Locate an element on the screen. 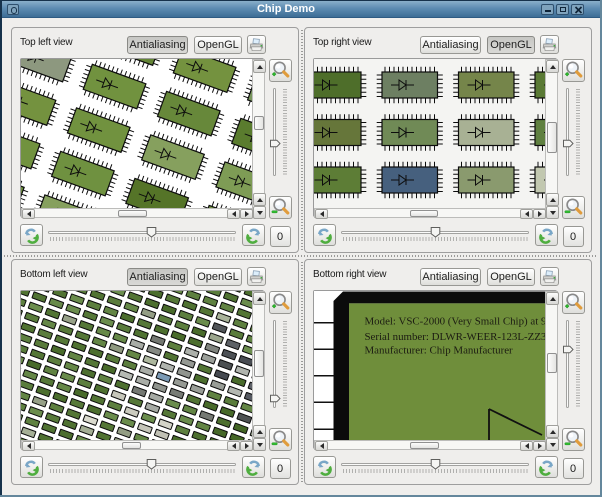 The image size is (602, 497). svg-text:Manufacturer: Chip Manufacture: Manufacturer: Chip Manufacturer is located at coordinates (439, 351).